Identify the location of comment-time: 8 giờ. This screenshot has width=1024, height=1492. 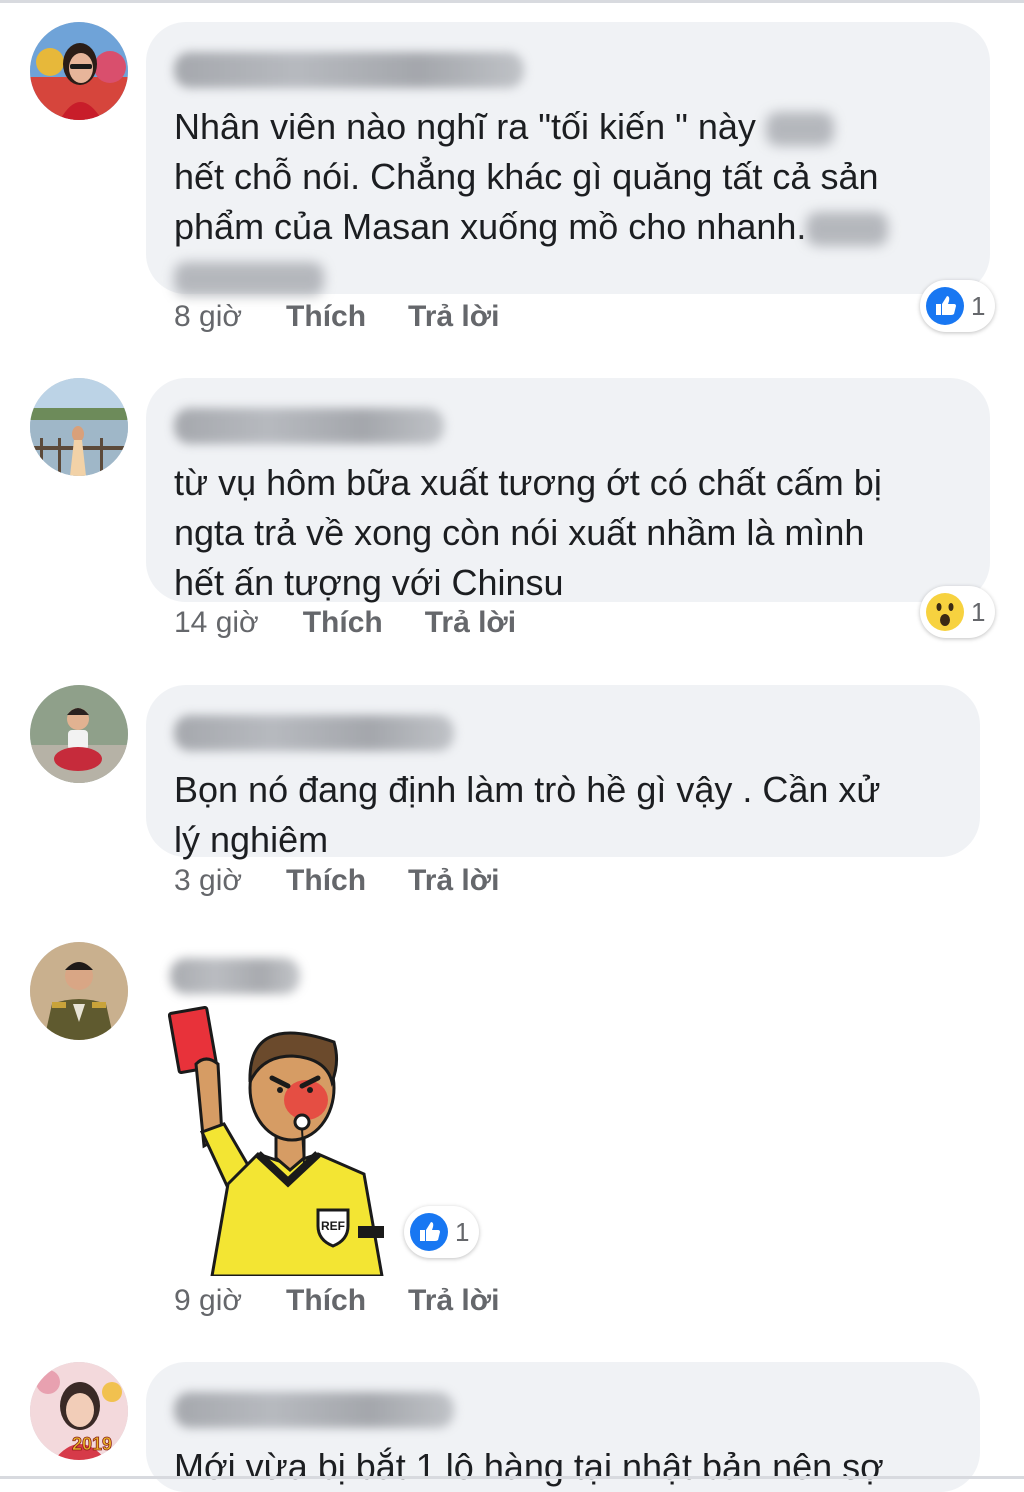
(208, 317).